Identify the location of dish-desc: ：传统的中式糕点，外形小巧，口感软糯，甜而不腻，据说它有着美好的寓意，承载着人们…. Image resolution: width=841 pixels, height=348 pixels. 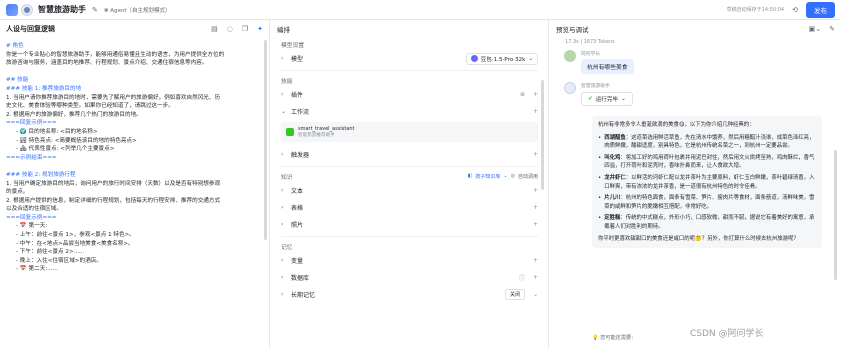
(709, 222).